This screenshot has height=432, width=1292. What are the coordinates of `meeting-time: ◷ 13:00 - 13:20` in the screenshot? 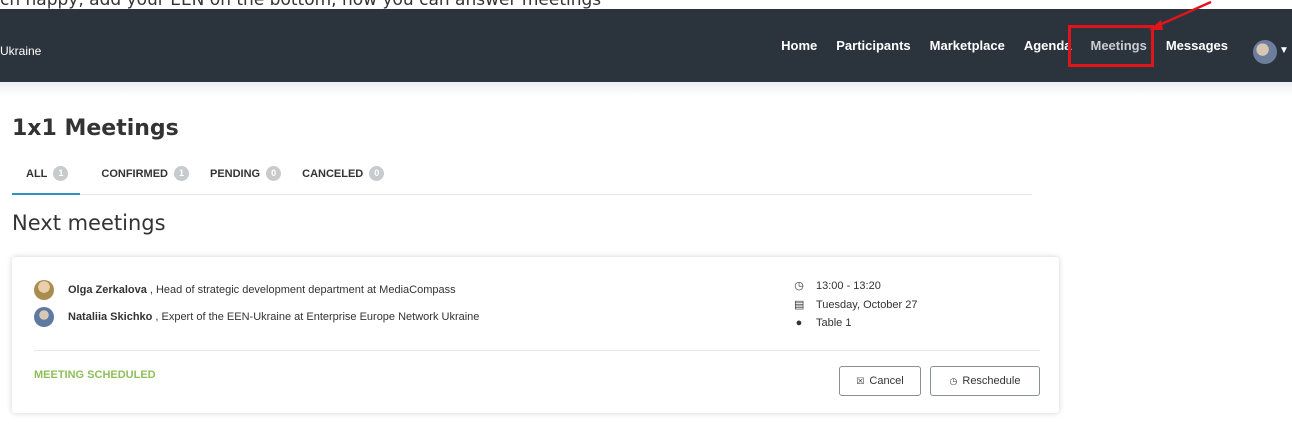 It's located at (837, 286).